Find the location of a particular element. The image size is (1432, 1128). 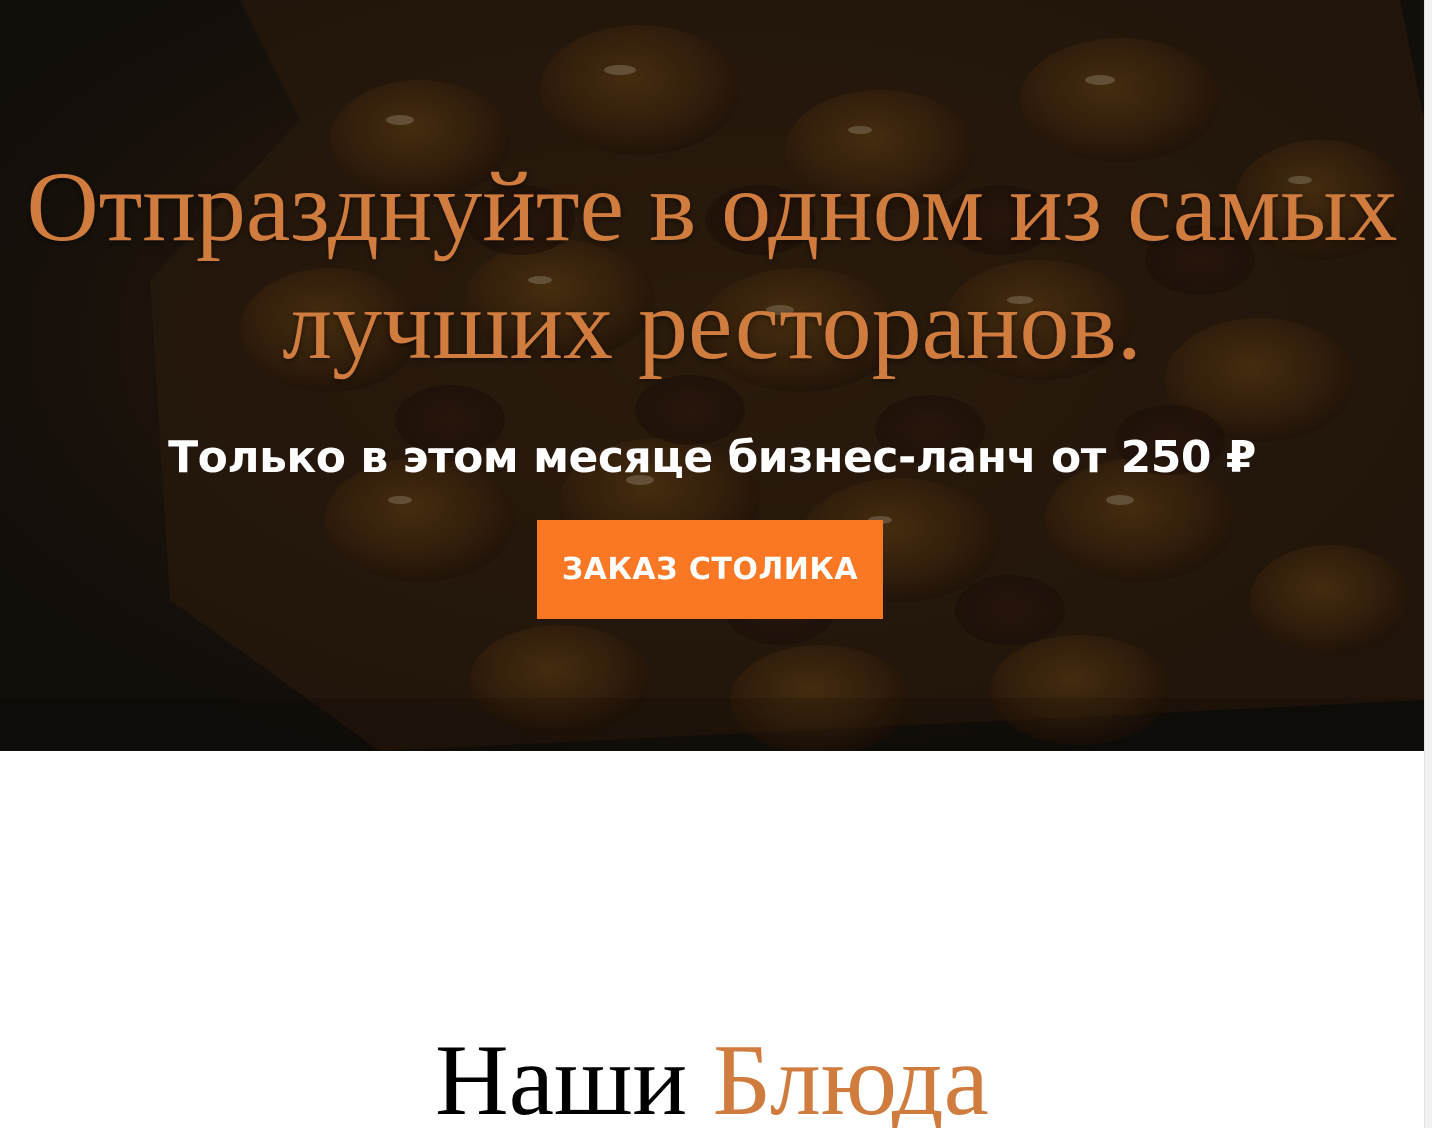

page-scrollbar is located at coordinates (1428, 564).